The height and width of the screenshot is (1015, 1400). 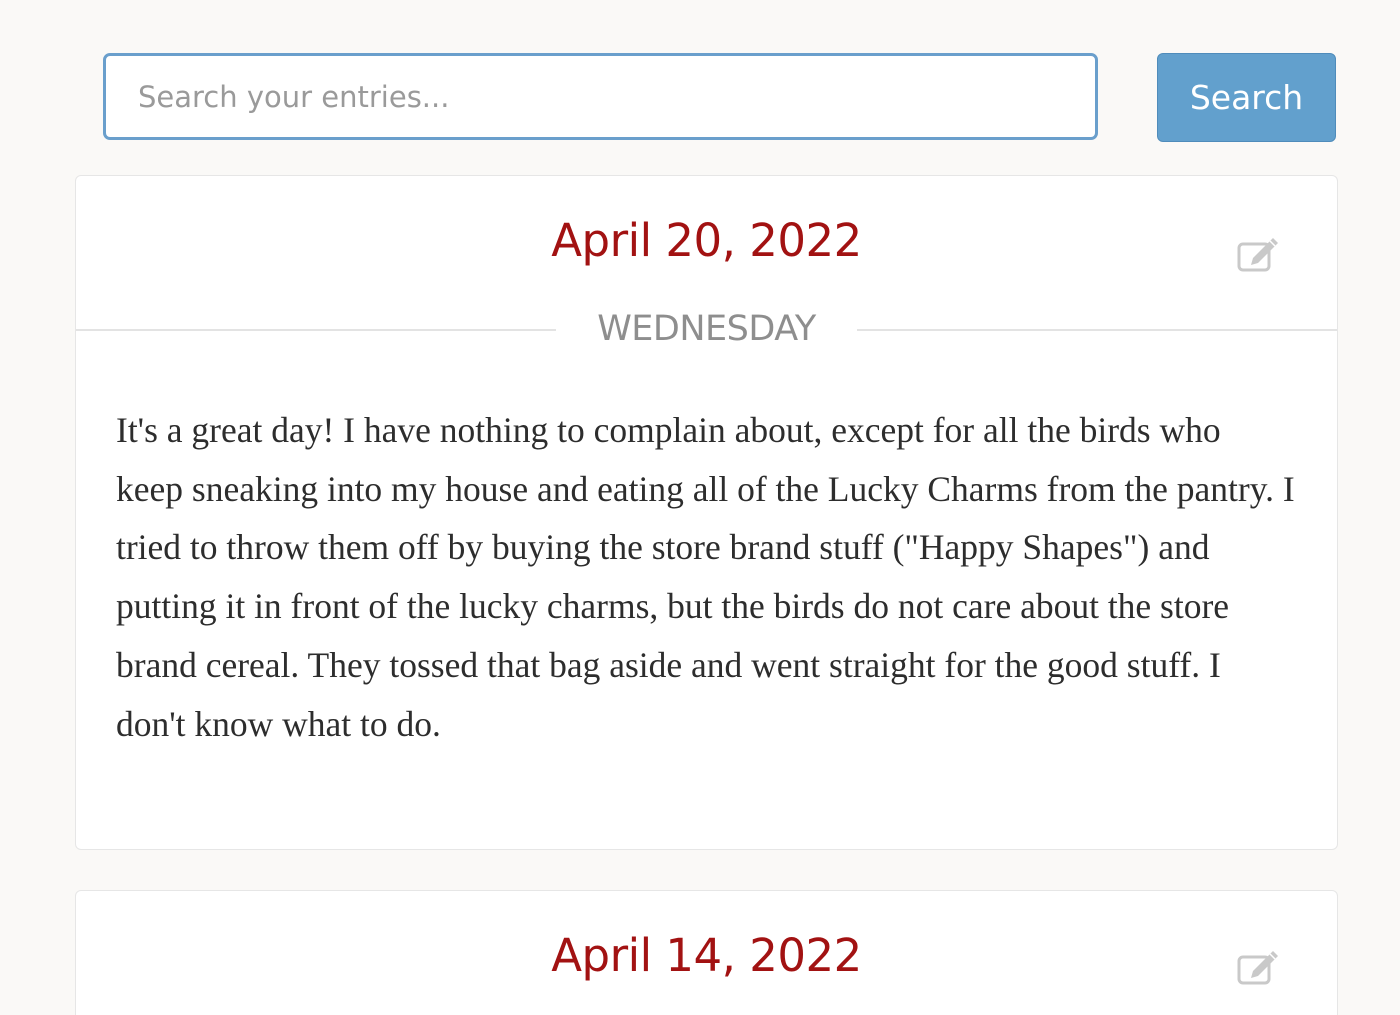 I want to click on entry-date: April 14, 2022, so click(x=706, y=955).